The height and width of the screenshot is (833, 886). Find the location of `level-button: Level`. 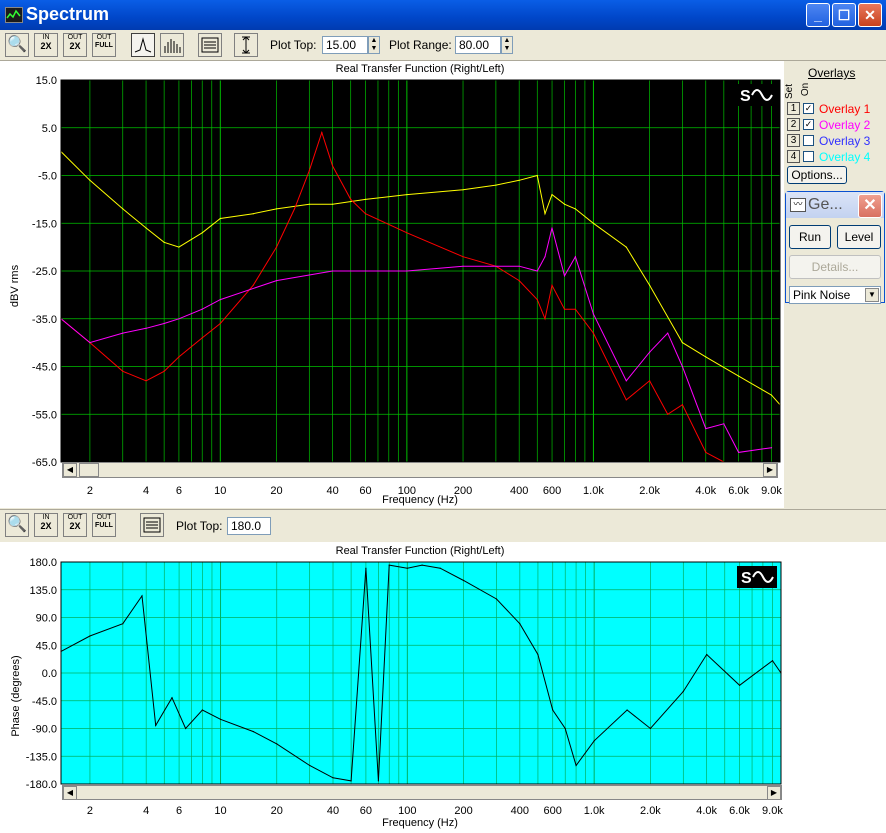

level-button: Level is located at coordinates (859, 237).